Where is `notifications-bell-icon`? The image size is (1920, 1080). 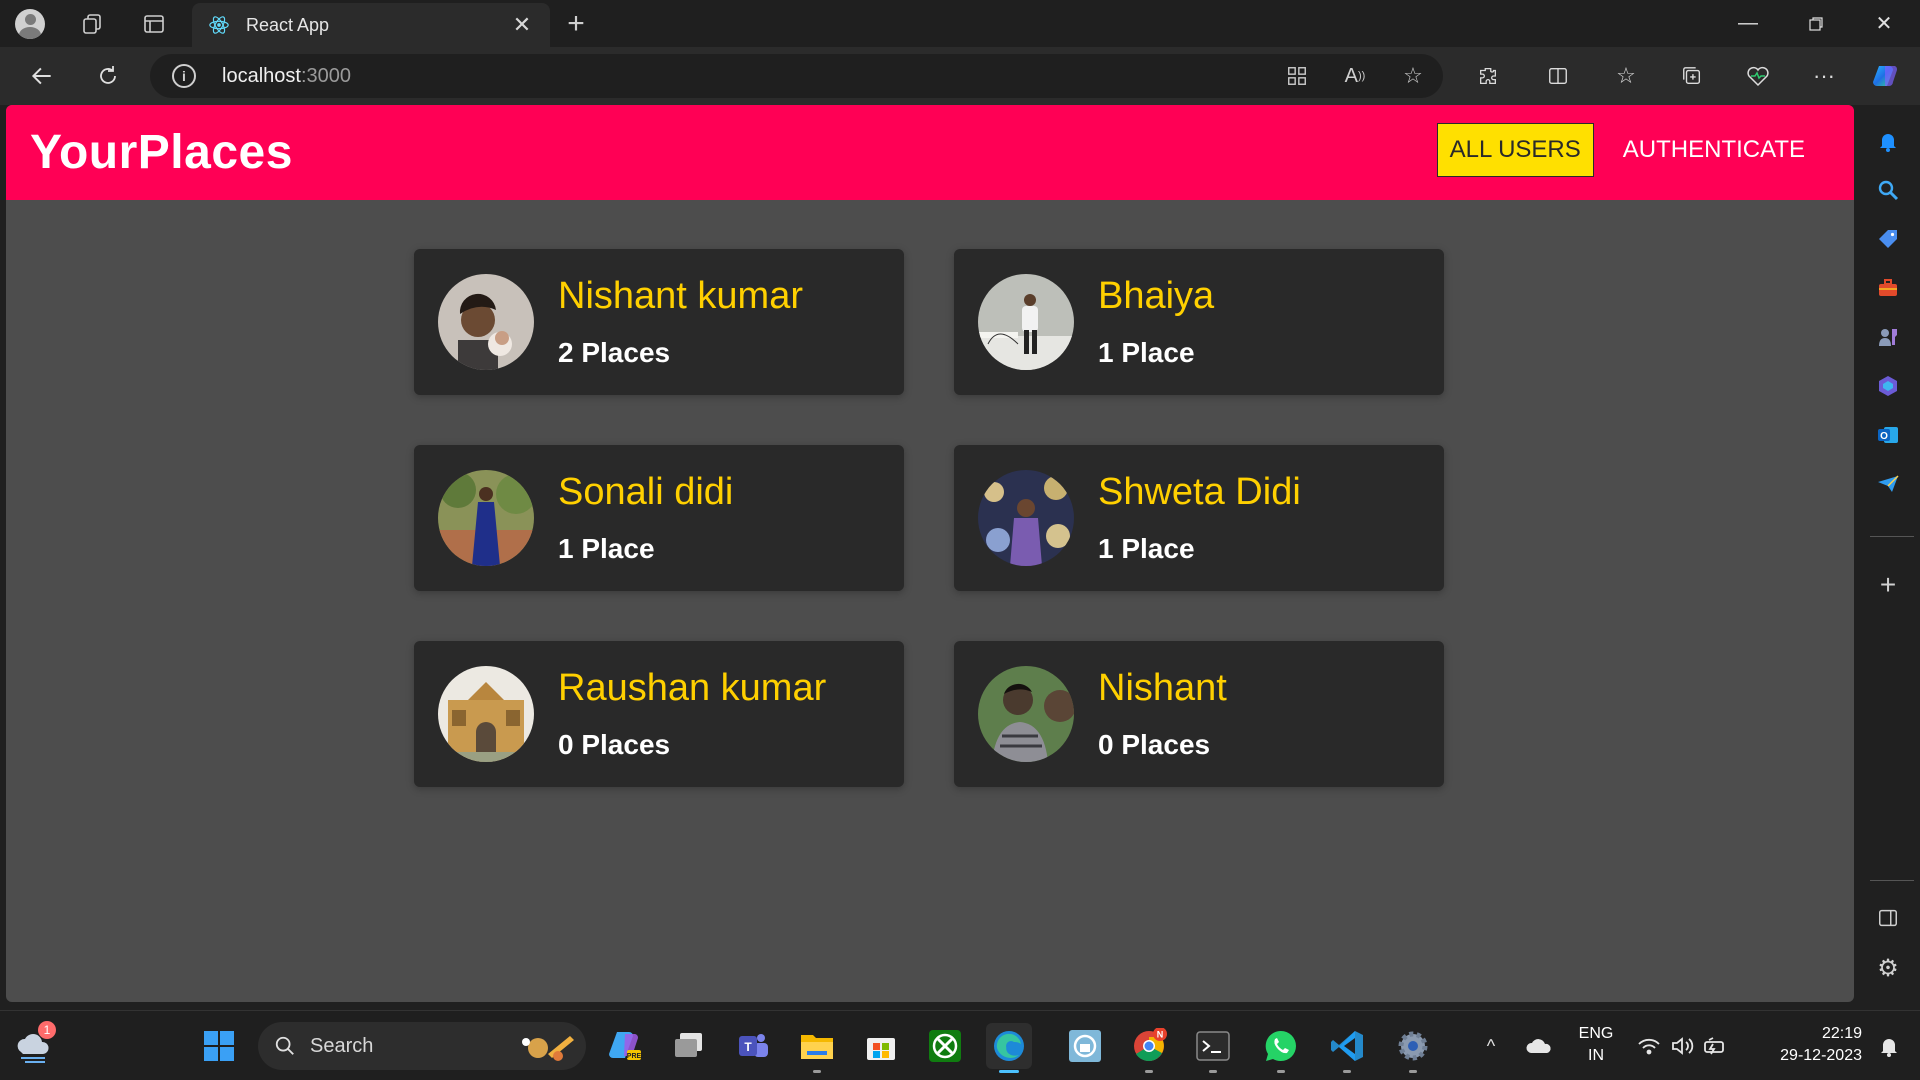 notifications-bell-icon is located at coordinates (1888, 141).